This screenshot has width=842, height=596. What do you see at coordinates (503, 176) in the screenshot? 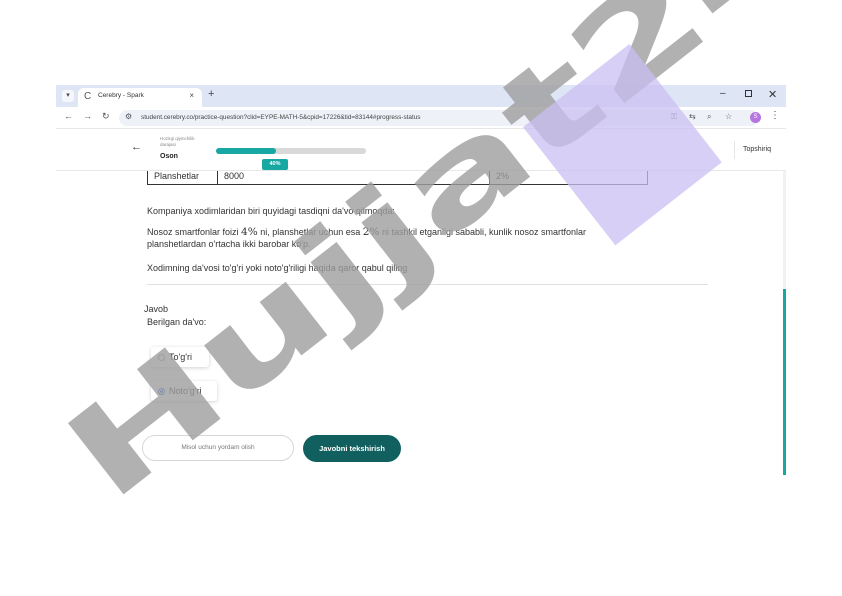
I see `table-cell: 2%` at bounding box center [503, 176].